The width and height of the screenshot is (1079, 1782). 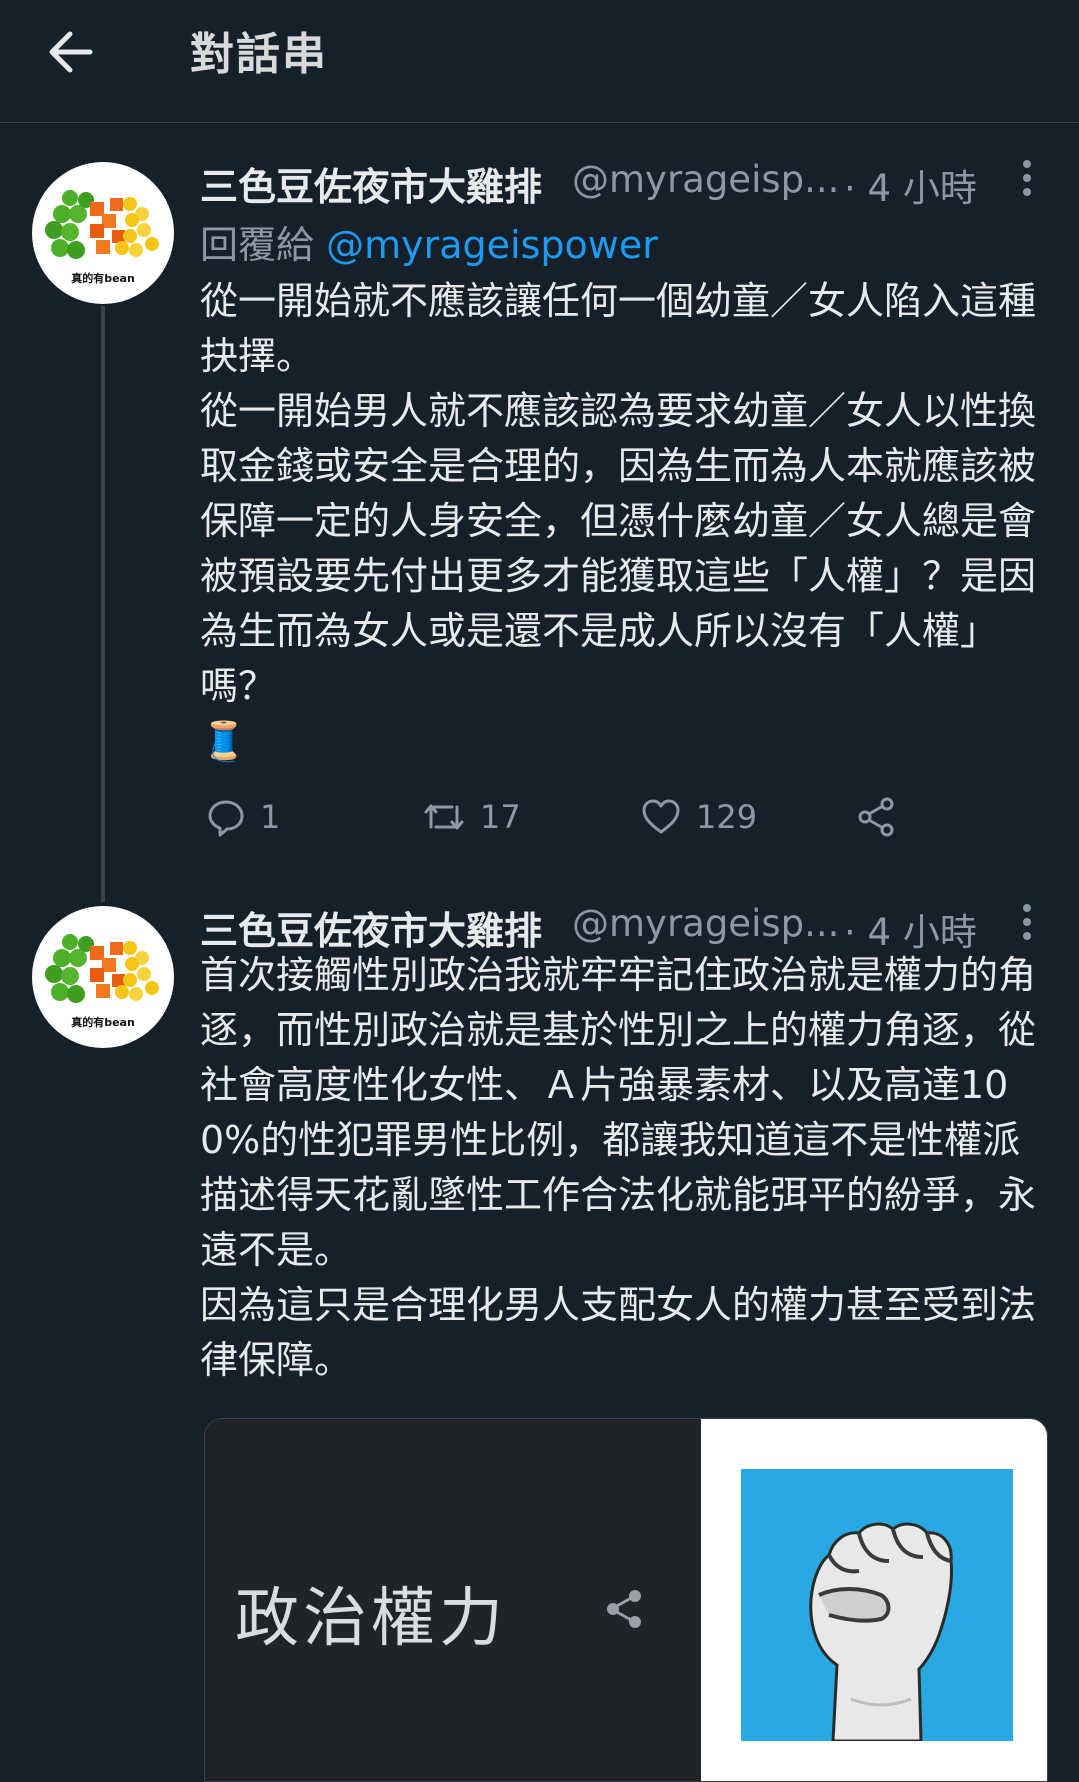 What do you see at coordinates (103, 604) in the screenshot?
I see `thread-connector-line` at bounding box center [103, 604].